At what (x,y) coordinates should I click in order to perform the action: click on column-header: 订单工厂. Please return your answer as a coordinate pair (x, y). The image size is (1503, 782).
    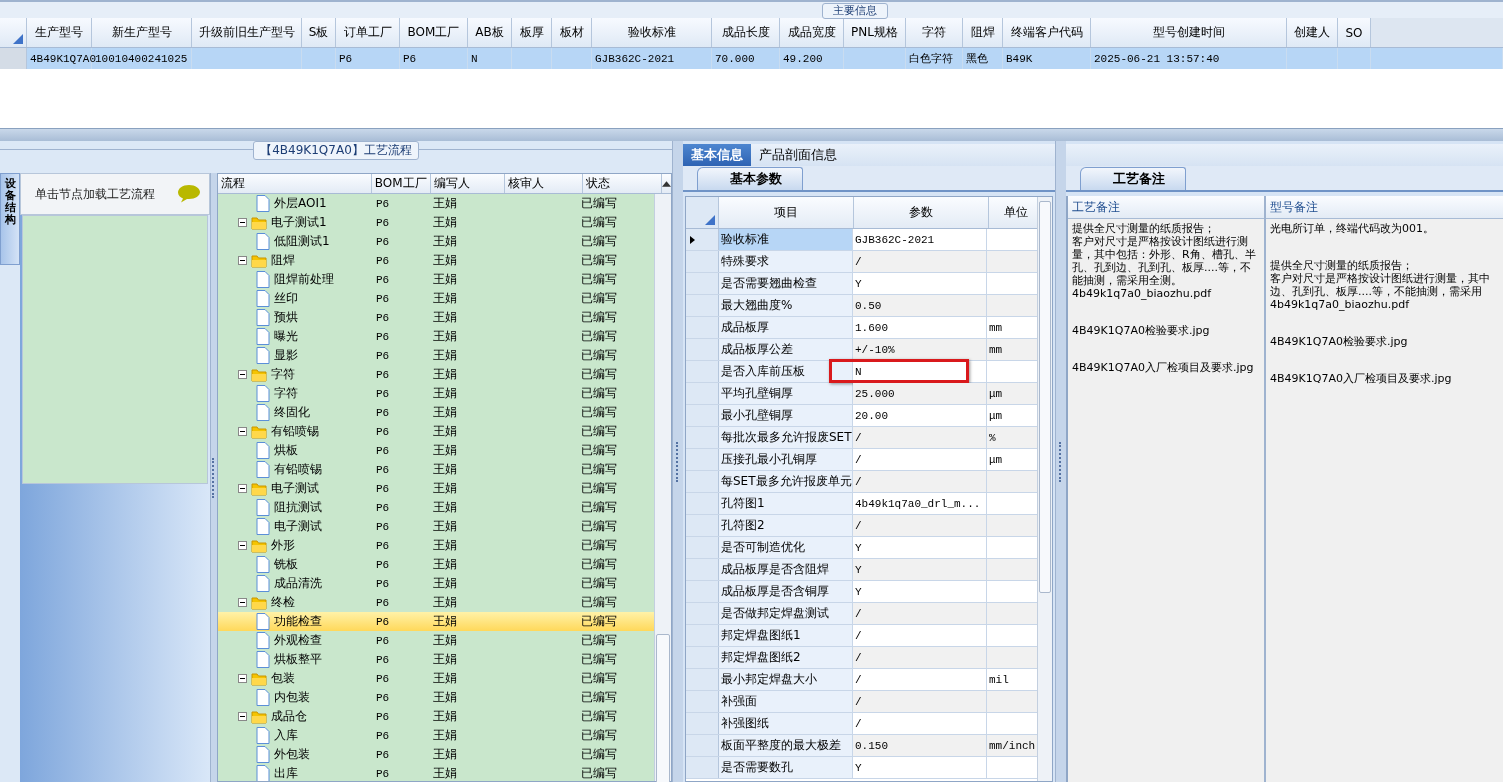
    Looking at the image, I should click on (368, 32).